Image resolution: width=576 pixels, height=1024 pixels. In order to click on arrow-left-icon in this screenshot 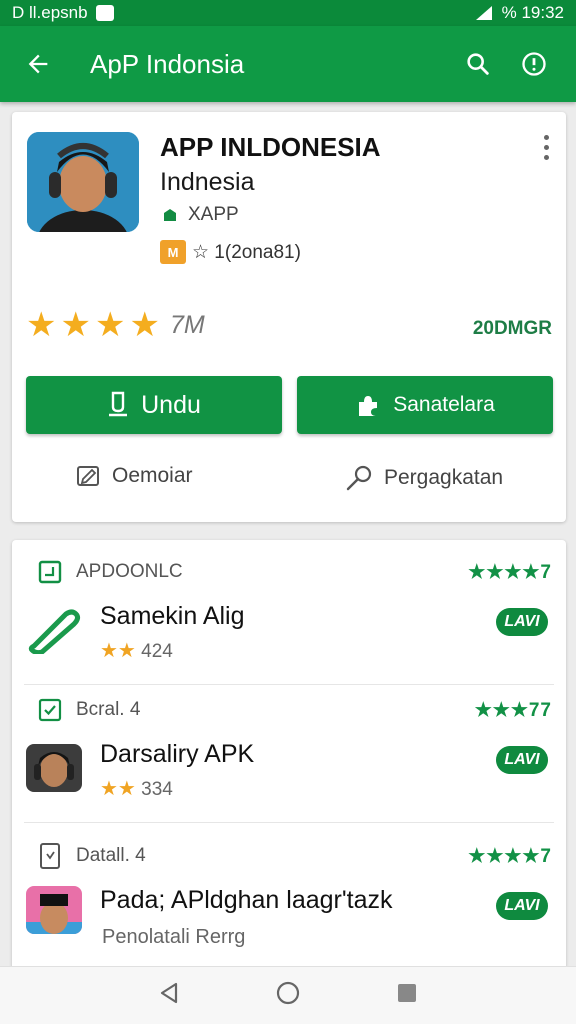, I will do `click(38, 64)`.